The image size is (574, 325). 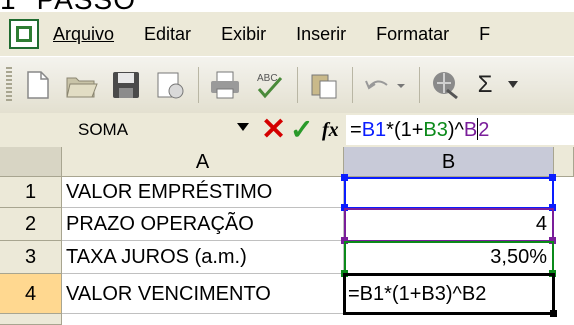 What do you see at coordinates (412, 34) in the screenshot?
I see `menu-formatar: Formatar` at bounding box center [412, 34].